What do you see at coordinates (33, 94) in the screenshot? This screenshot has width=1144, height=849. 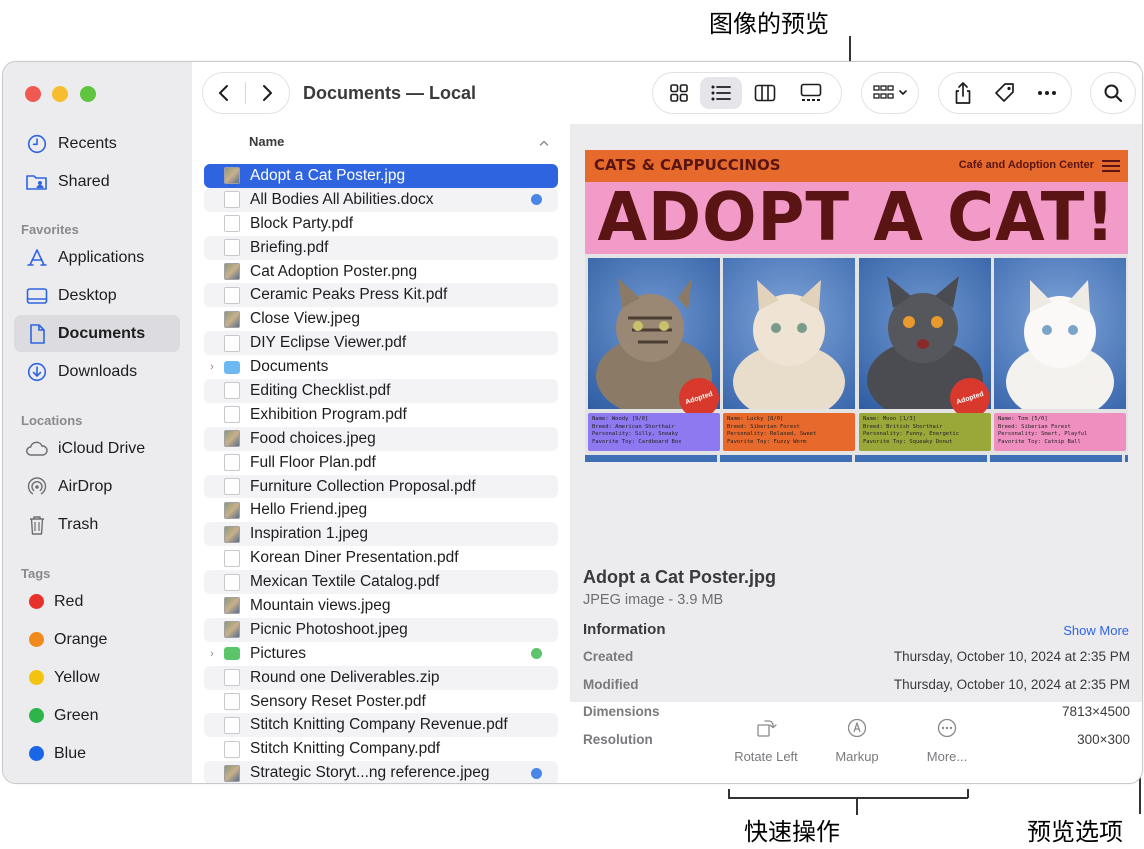 I see `close-window-button` at bounding box center [33, 94].